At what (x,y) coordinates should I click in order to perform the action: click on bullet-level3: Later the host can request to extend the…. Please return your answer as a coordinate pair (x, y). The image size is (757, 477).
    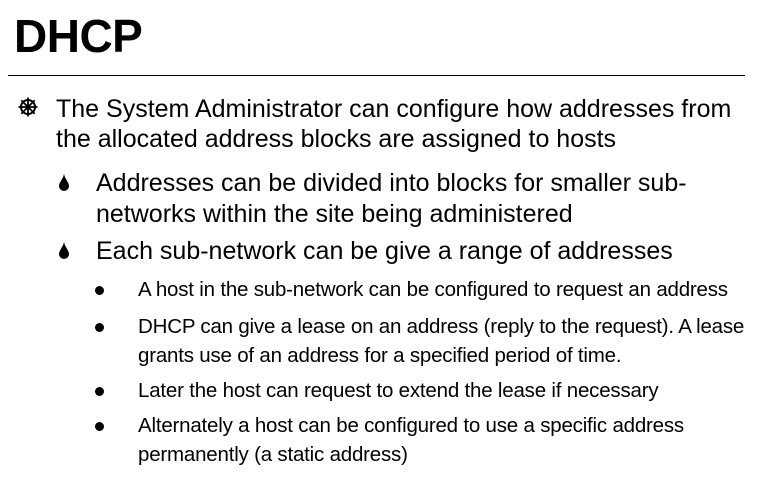
    Looking at the image, I should click on (398, 390).